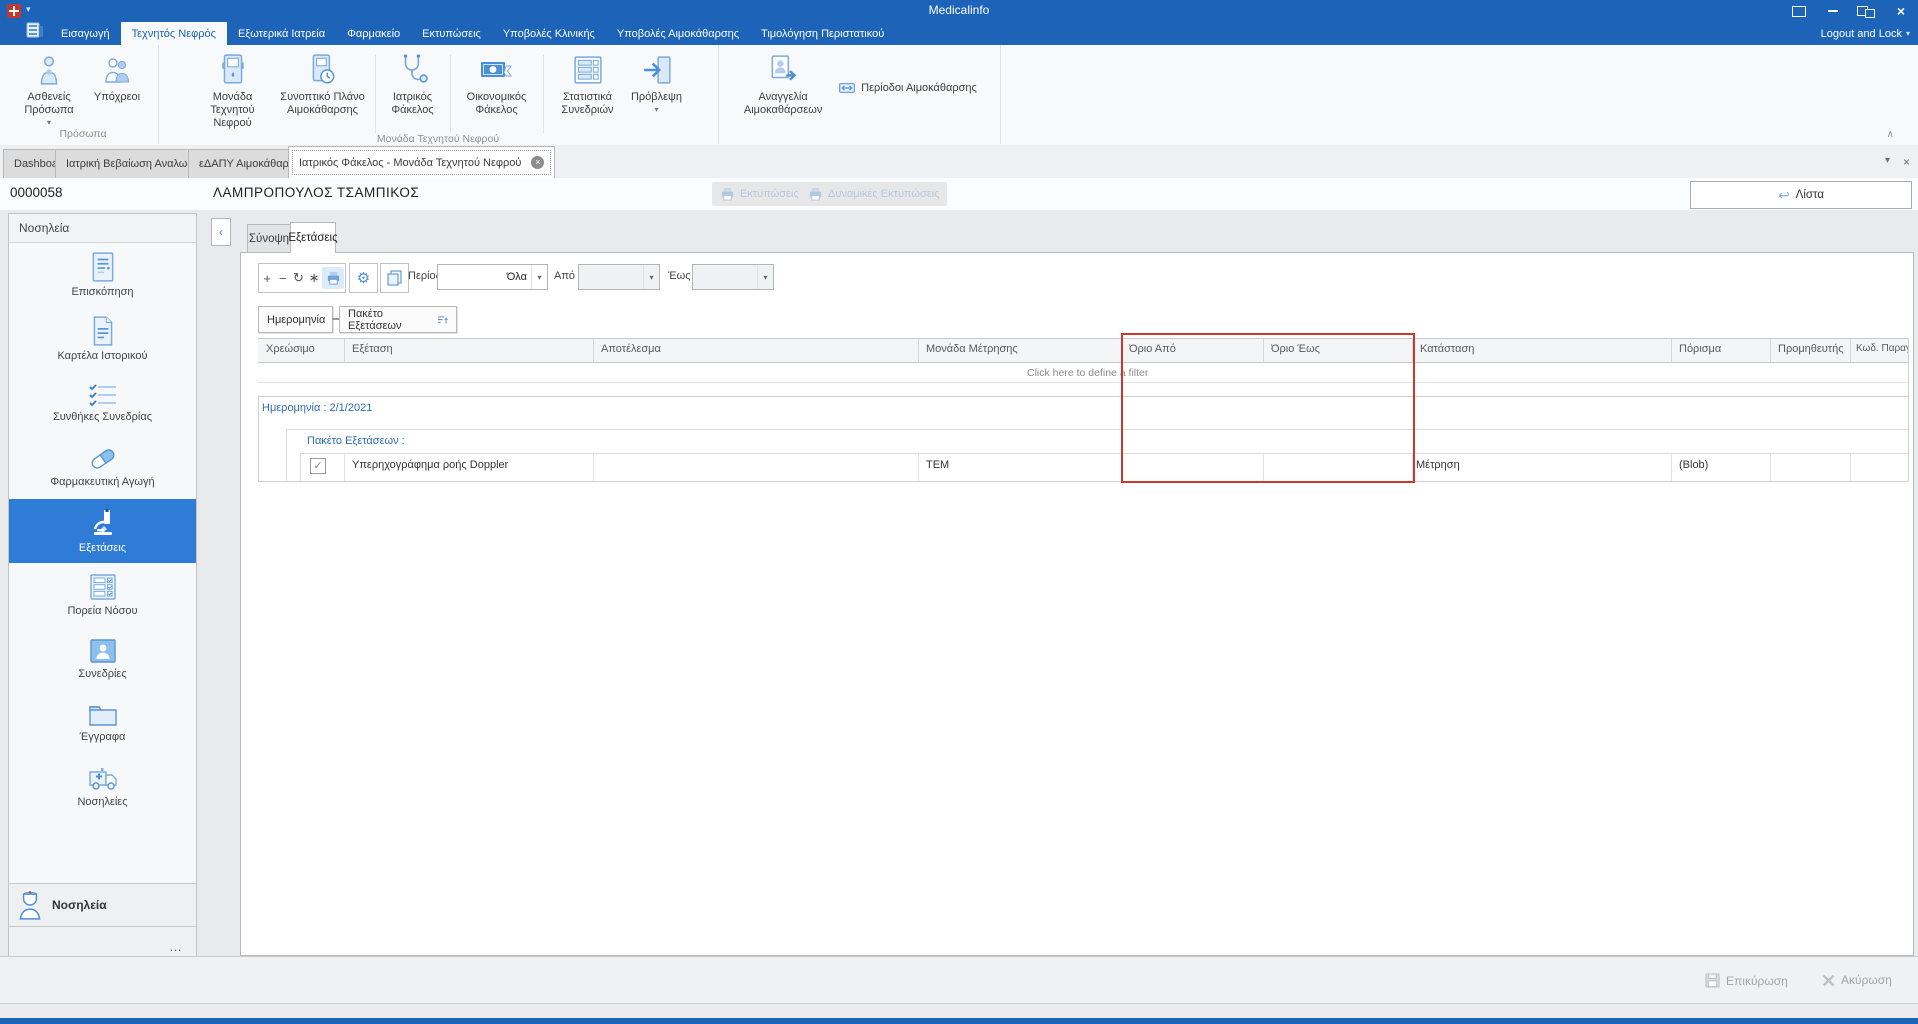 The image size is (1918, 1024). What do you see at coordinates (413, 70) in the screenshot?
I see `stethoscope-icon` at bounding box center [413, 70].